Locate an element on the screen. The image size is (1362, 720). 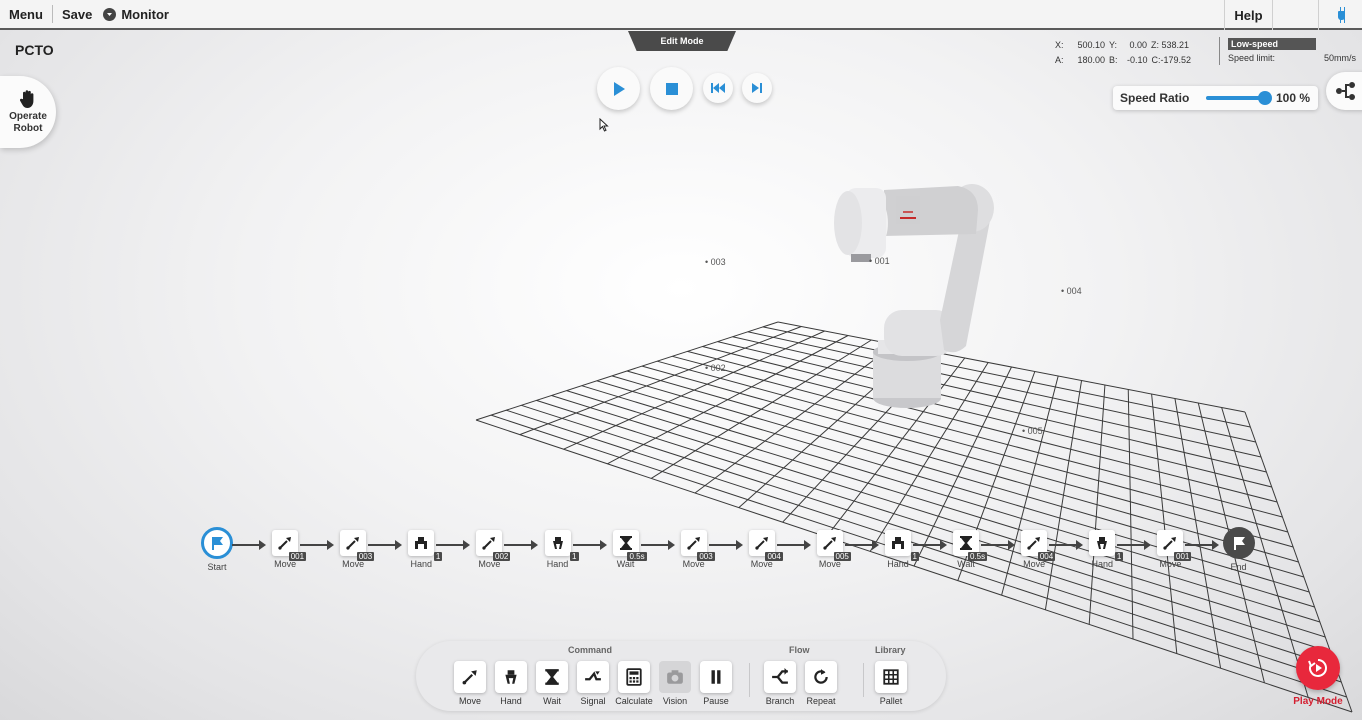
play-mode-button: Play Mode is located at coordinates (1318, 676).